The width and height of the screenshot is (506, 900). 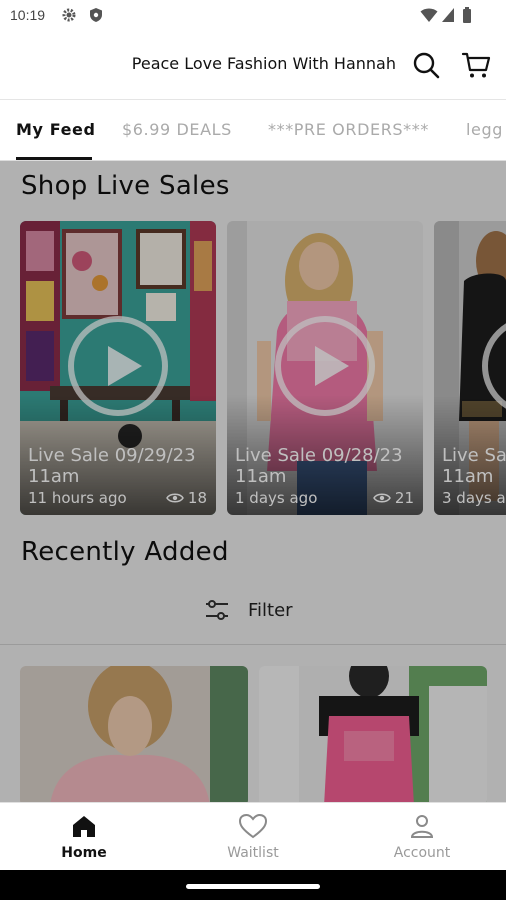 What do you see at coordinates (448, 15) in the screenshot?
I see `signal-icon` at bounding box center [448, 15].